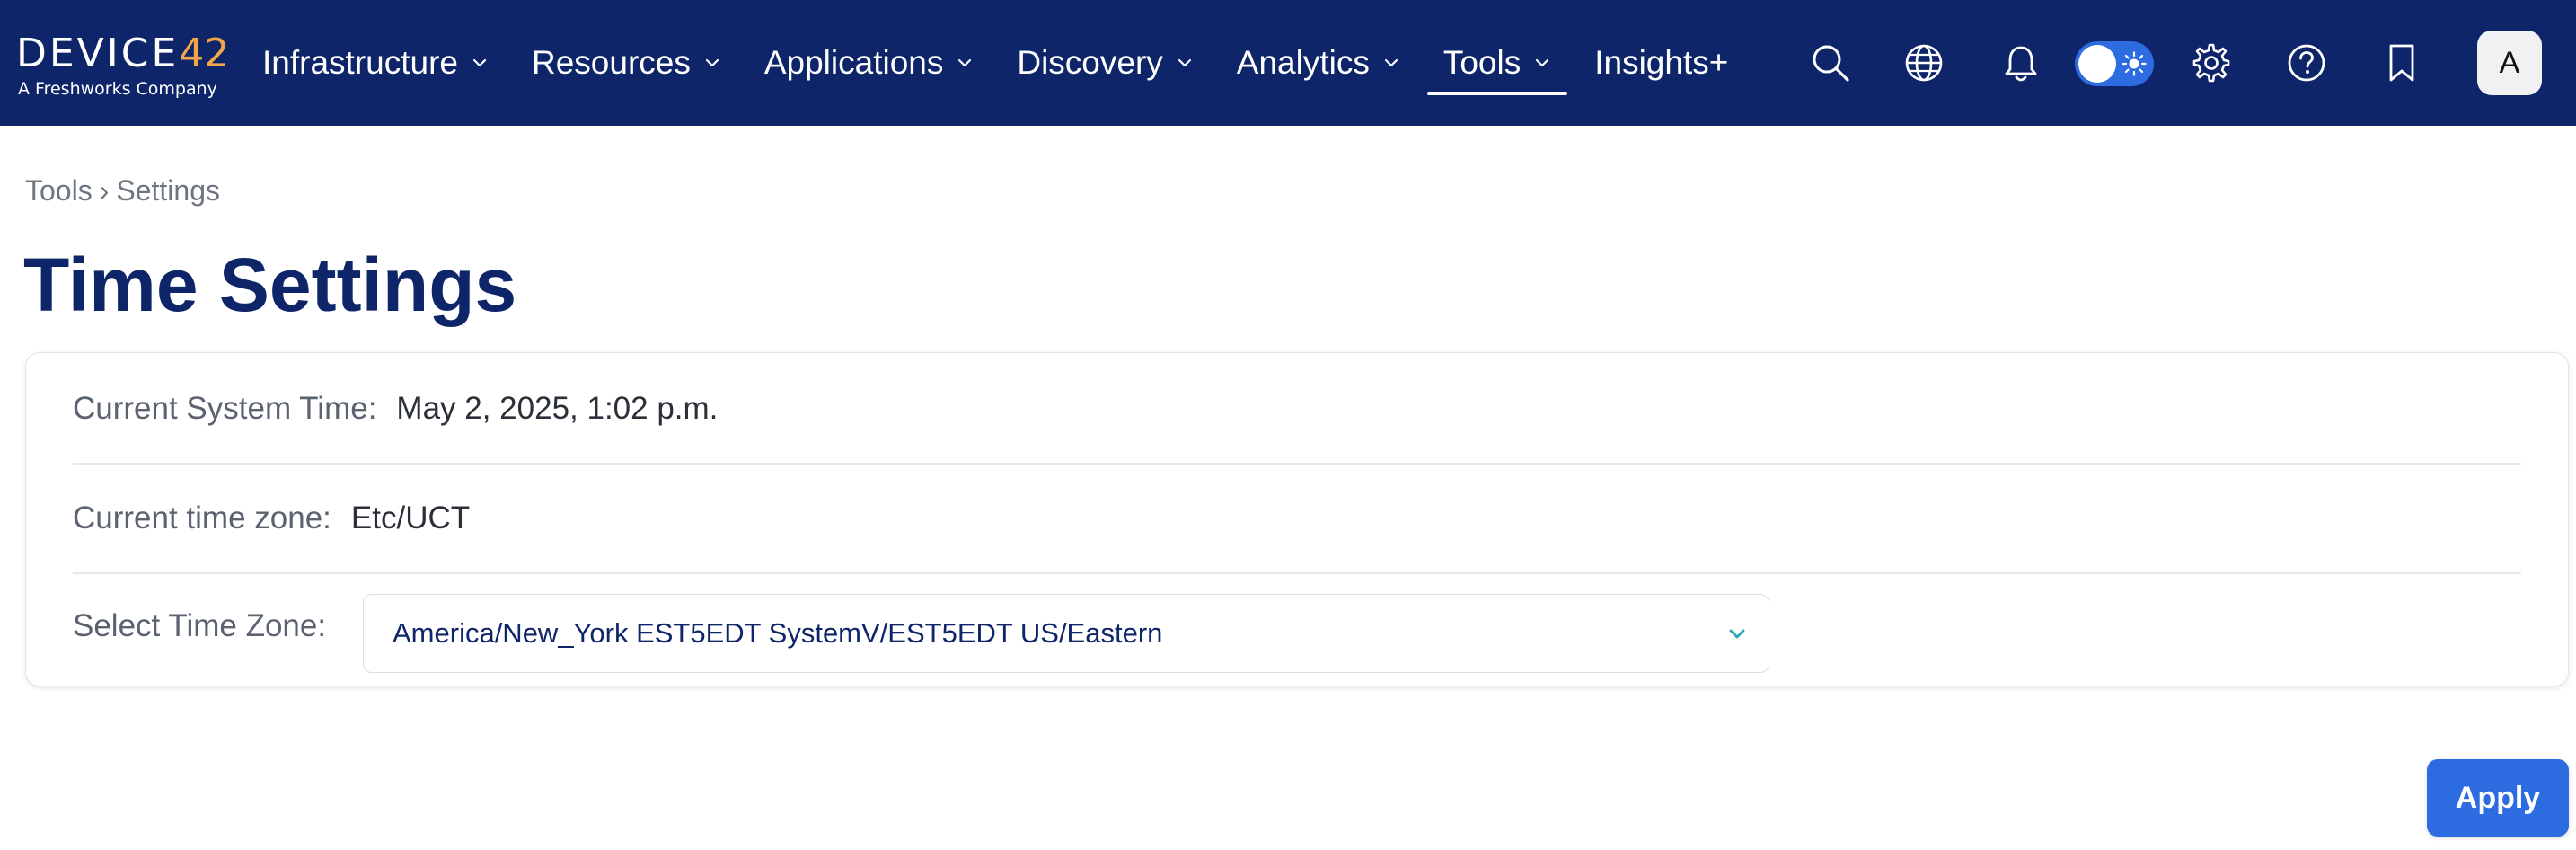  I want to click on nav-item-resources: Resources, so click(626, 63).